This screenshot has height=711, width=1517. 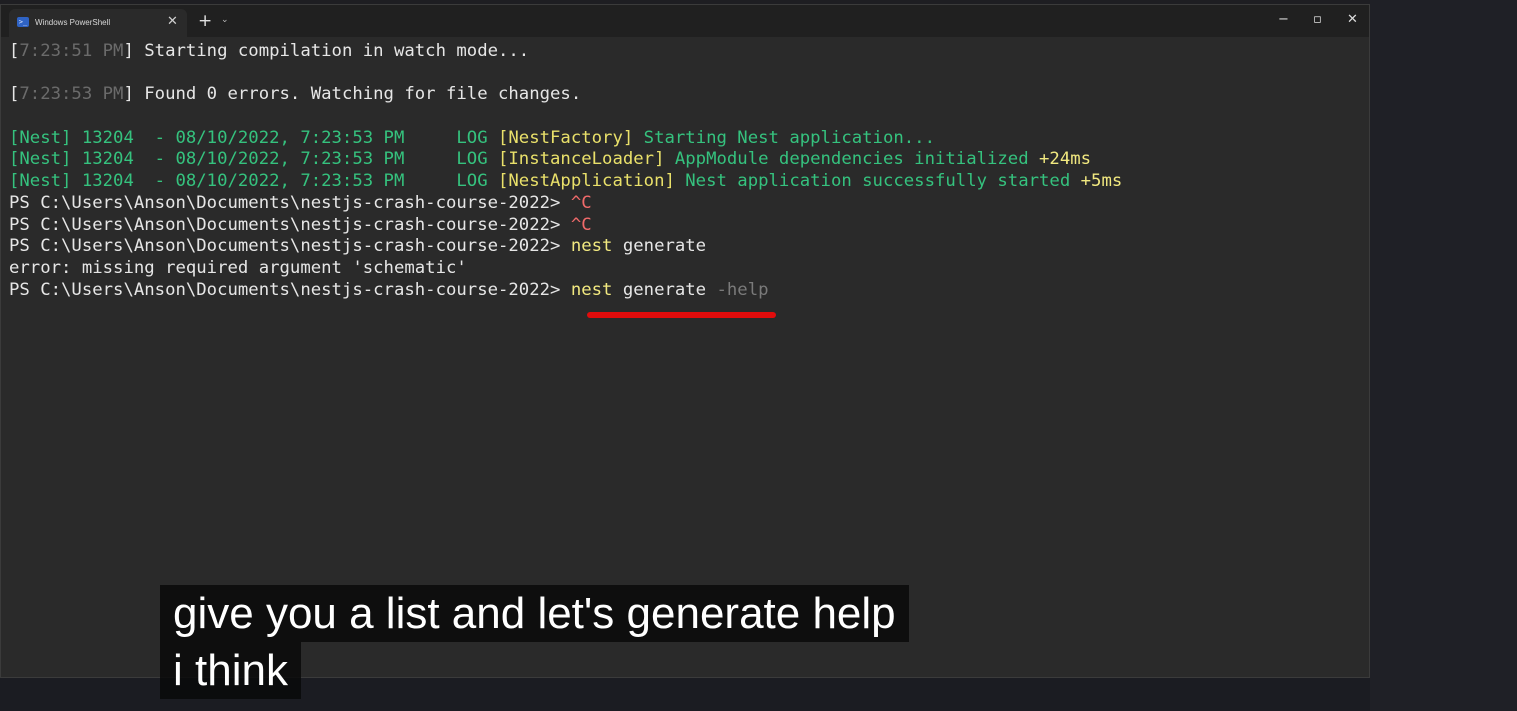 What do you see at coordinates (73, 22) in the screenshot?
I see `tab-title: Windows PowerShell` at bounding box center [73, 22].